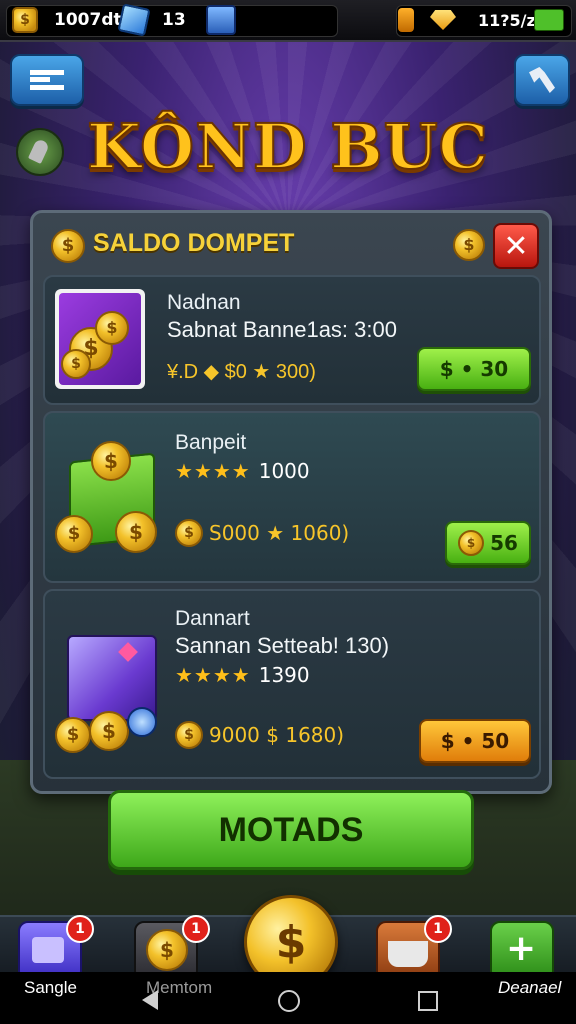 The image size is (576, 1024). I want to click on diamond-icon, so click(443, 20).